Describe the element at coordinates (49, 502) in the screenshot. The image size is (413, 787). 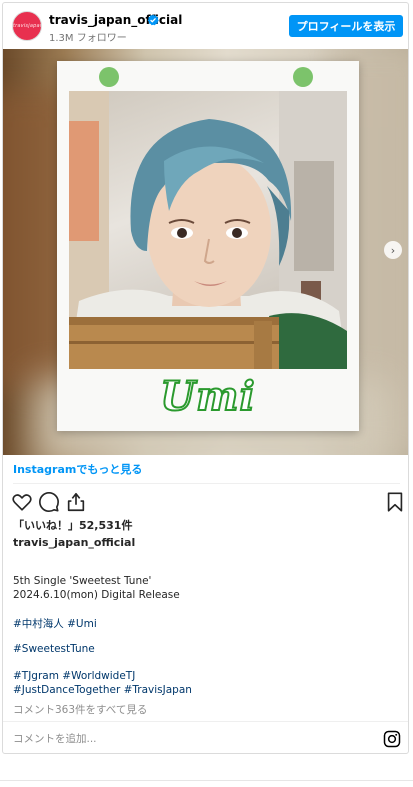
I see `comment-icon` at that location.